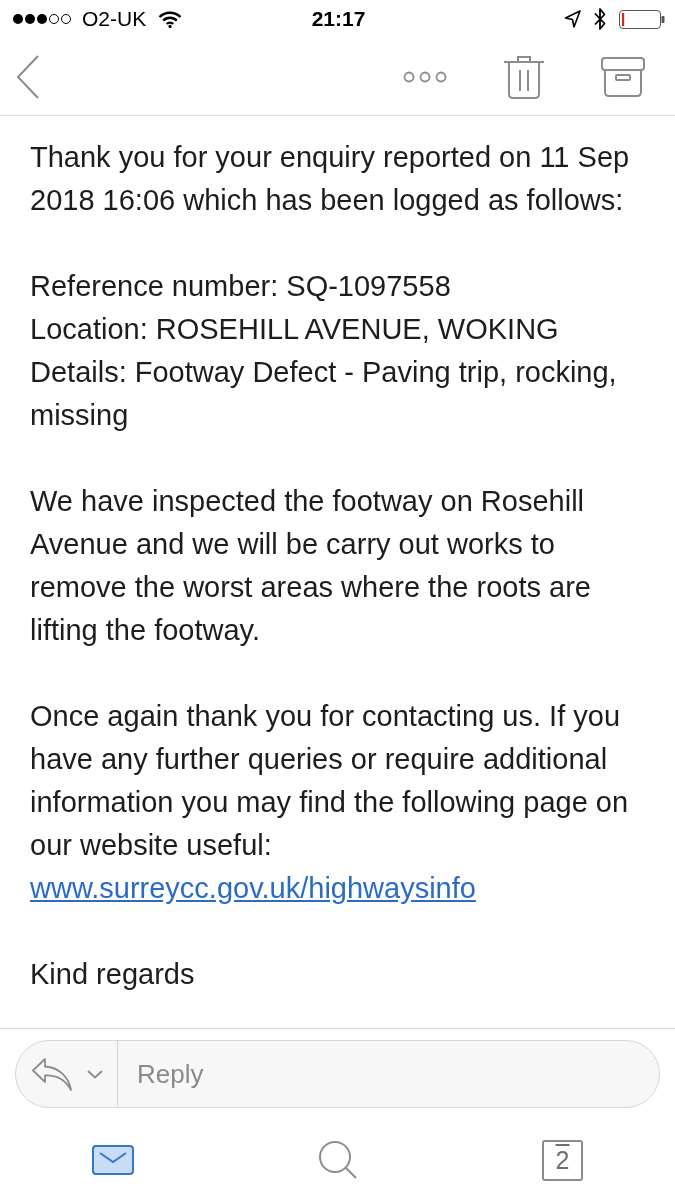  Describe the element at coordinates (241, 286) in the screenshot. I see `detail-line: Reference number: SQ-1097558` at that location.